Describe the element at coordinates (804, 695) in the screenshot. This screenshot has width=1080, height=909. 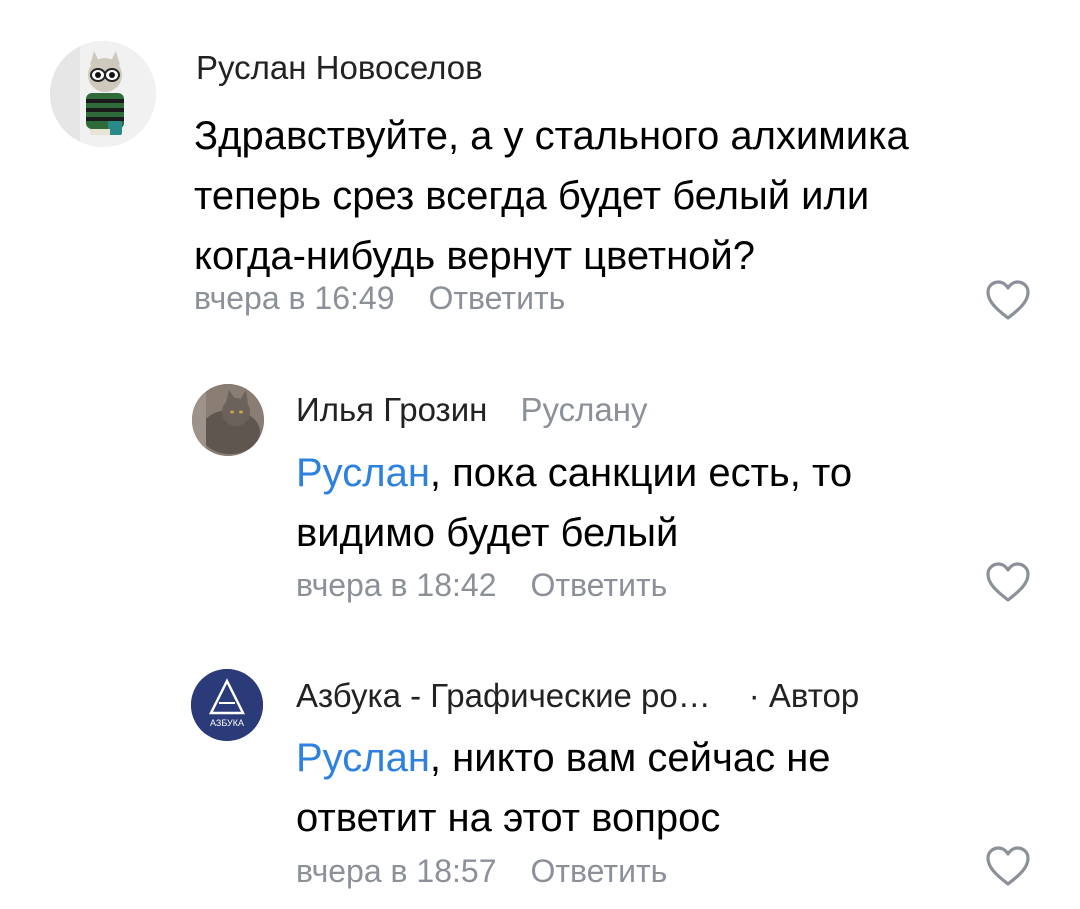
I see `author-badge: · Автор` at that location.